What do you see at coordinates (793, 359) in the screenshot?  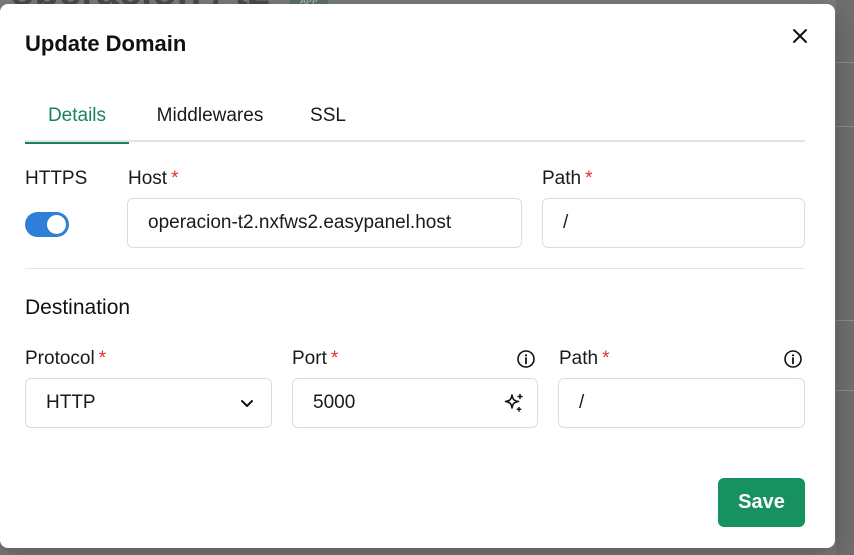 I see `path-info-icon` at bounding box center [793, 359].